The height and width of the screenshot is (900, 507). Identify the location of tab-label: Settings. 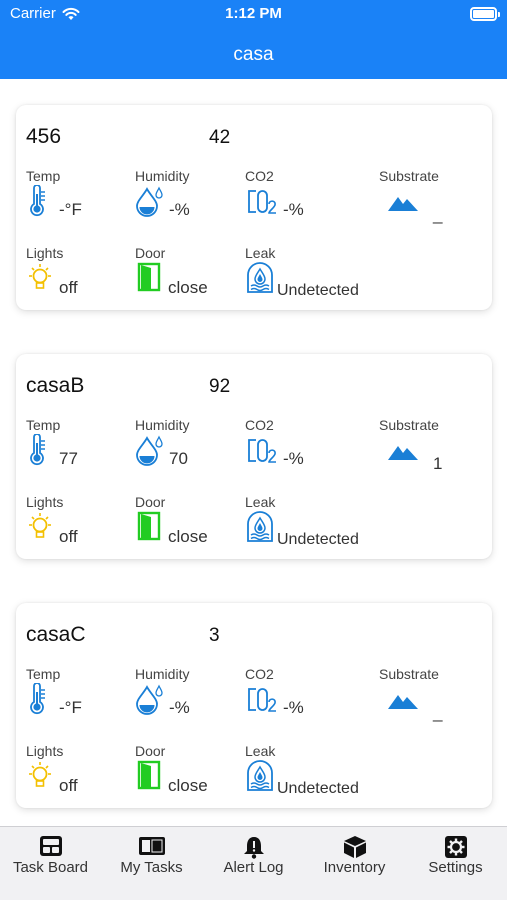
(455, 867).